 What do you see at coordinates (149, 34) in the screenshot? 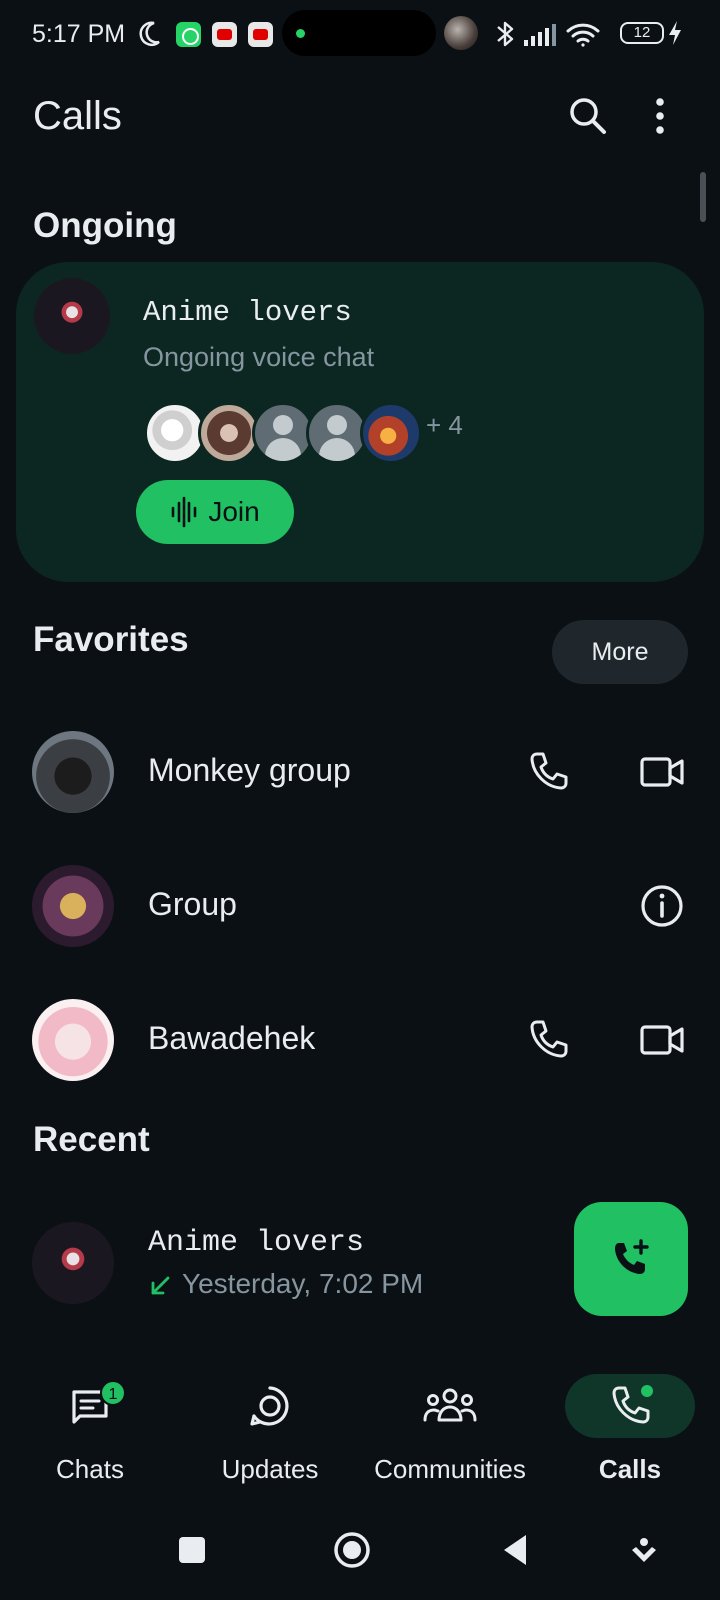
I see `moon-icon` at bounding box center [149, 34].